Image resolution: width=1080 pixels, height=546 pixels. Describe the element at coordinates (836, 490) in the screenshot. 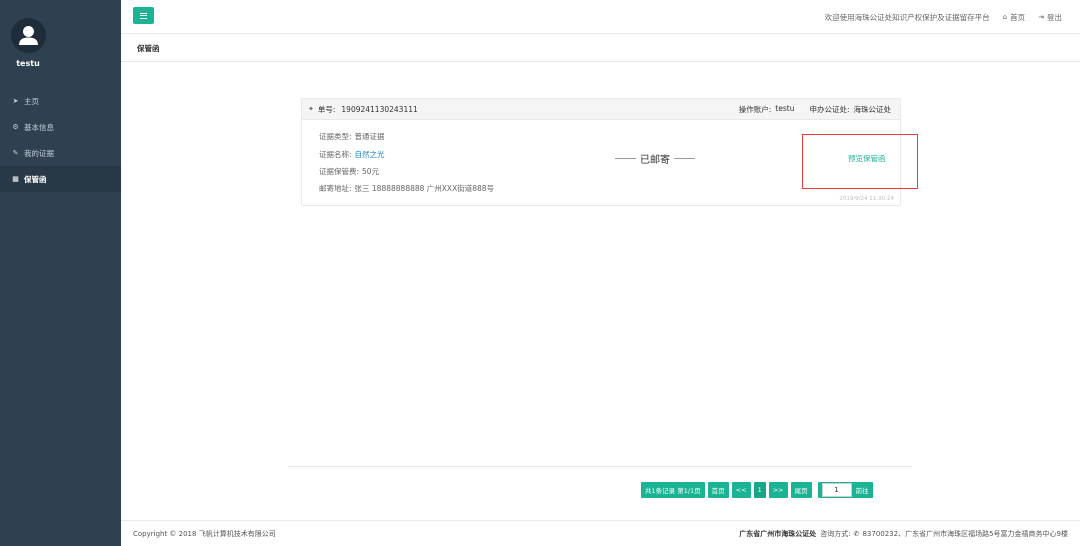

I see `page-number-input` at that location.